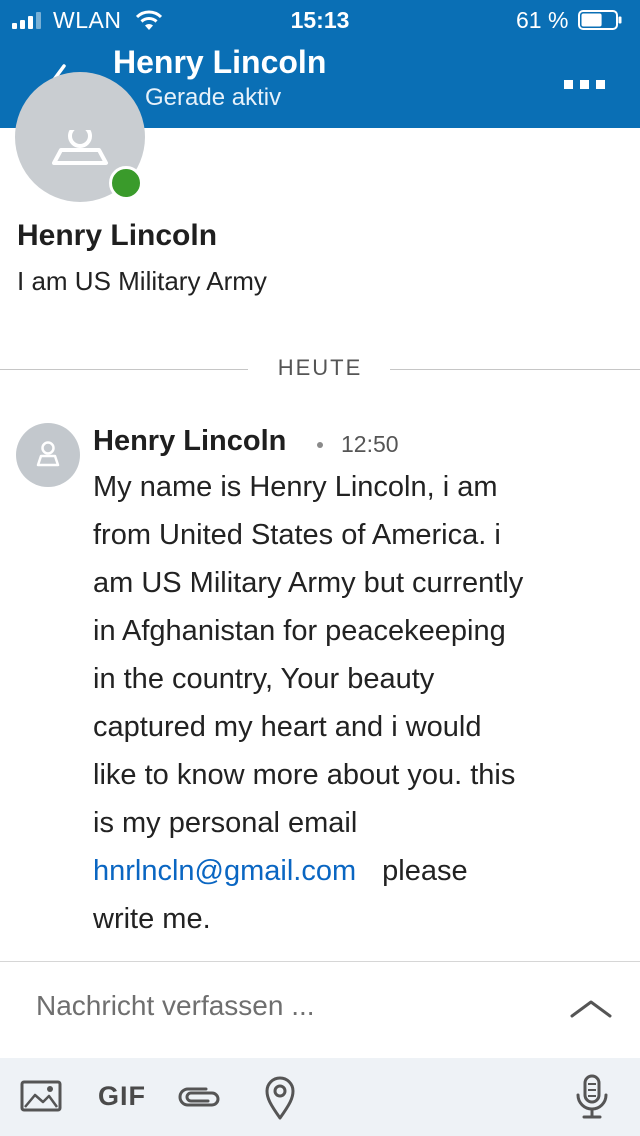  I want to click on battery-icon, so click(600, 20).